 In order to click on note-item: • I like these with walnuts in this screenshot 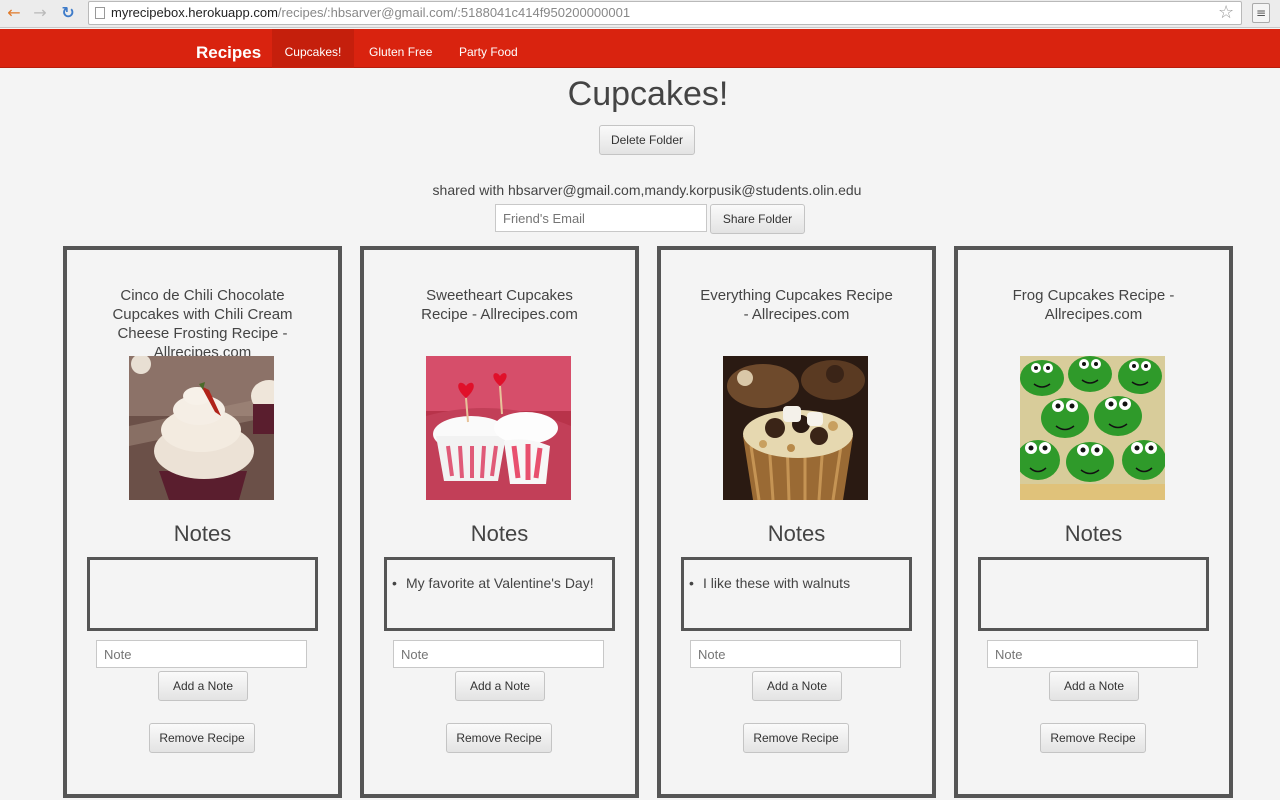, I will do `click(796, 583)`.